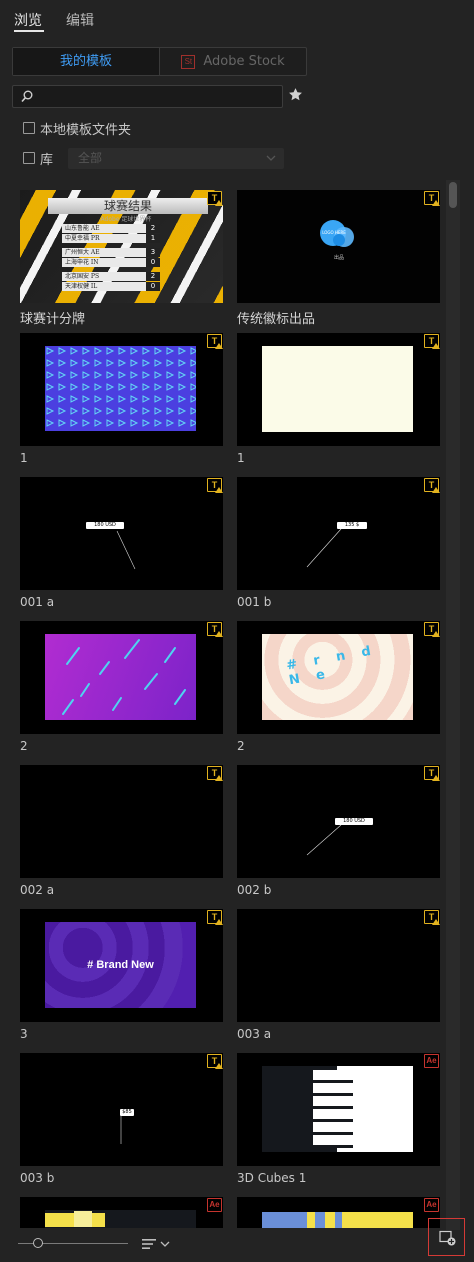 The width and height of the screenshot is (474, 1262). Describe the element at coordinates (29, 158) in the screenshot. I see `library-checkbox` at that location.